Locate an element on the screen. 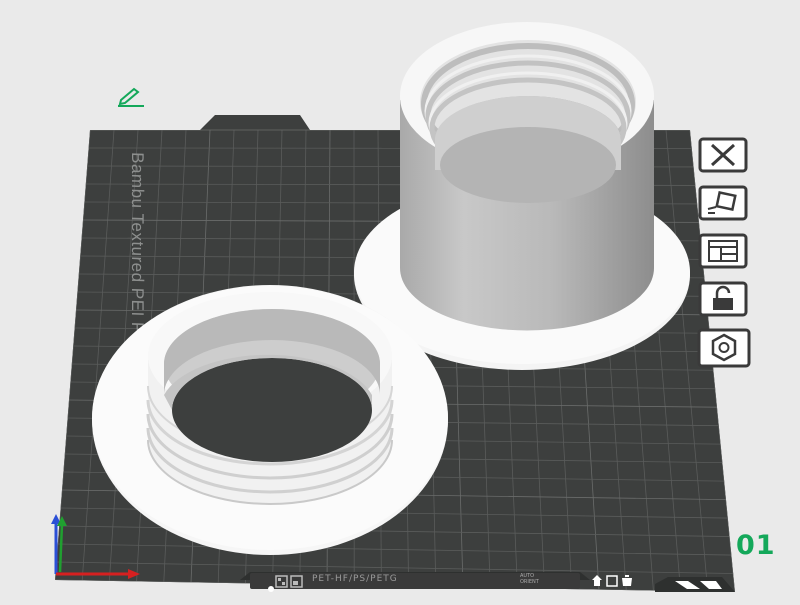 The width and height of the screenshot is (800, 605). filament-types: PET-HF/PS/PETG is located at coordinates (355, 579).